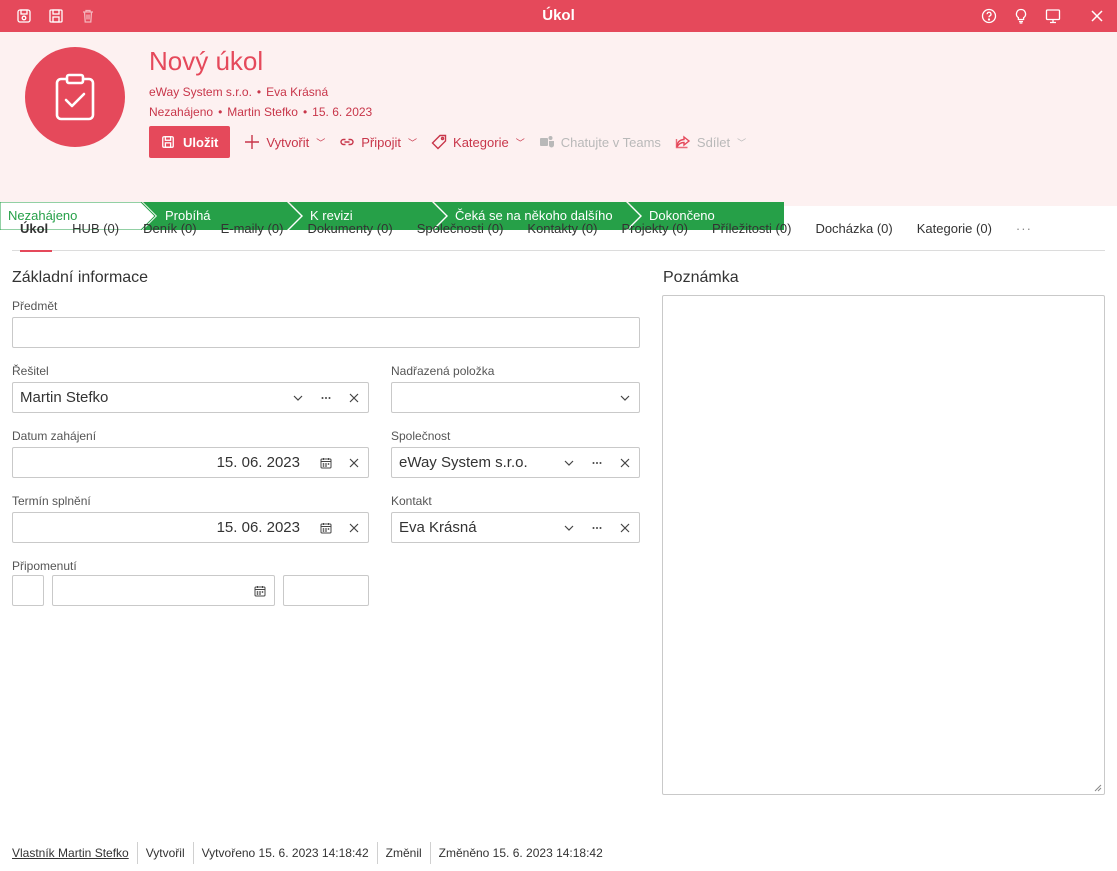 This screenshot has height=871, width=1117. What do you see at coordinates (252, 229) in the screenshot?
I see `tab-emails: E-maily (0)` at bounding box center [252, 229].